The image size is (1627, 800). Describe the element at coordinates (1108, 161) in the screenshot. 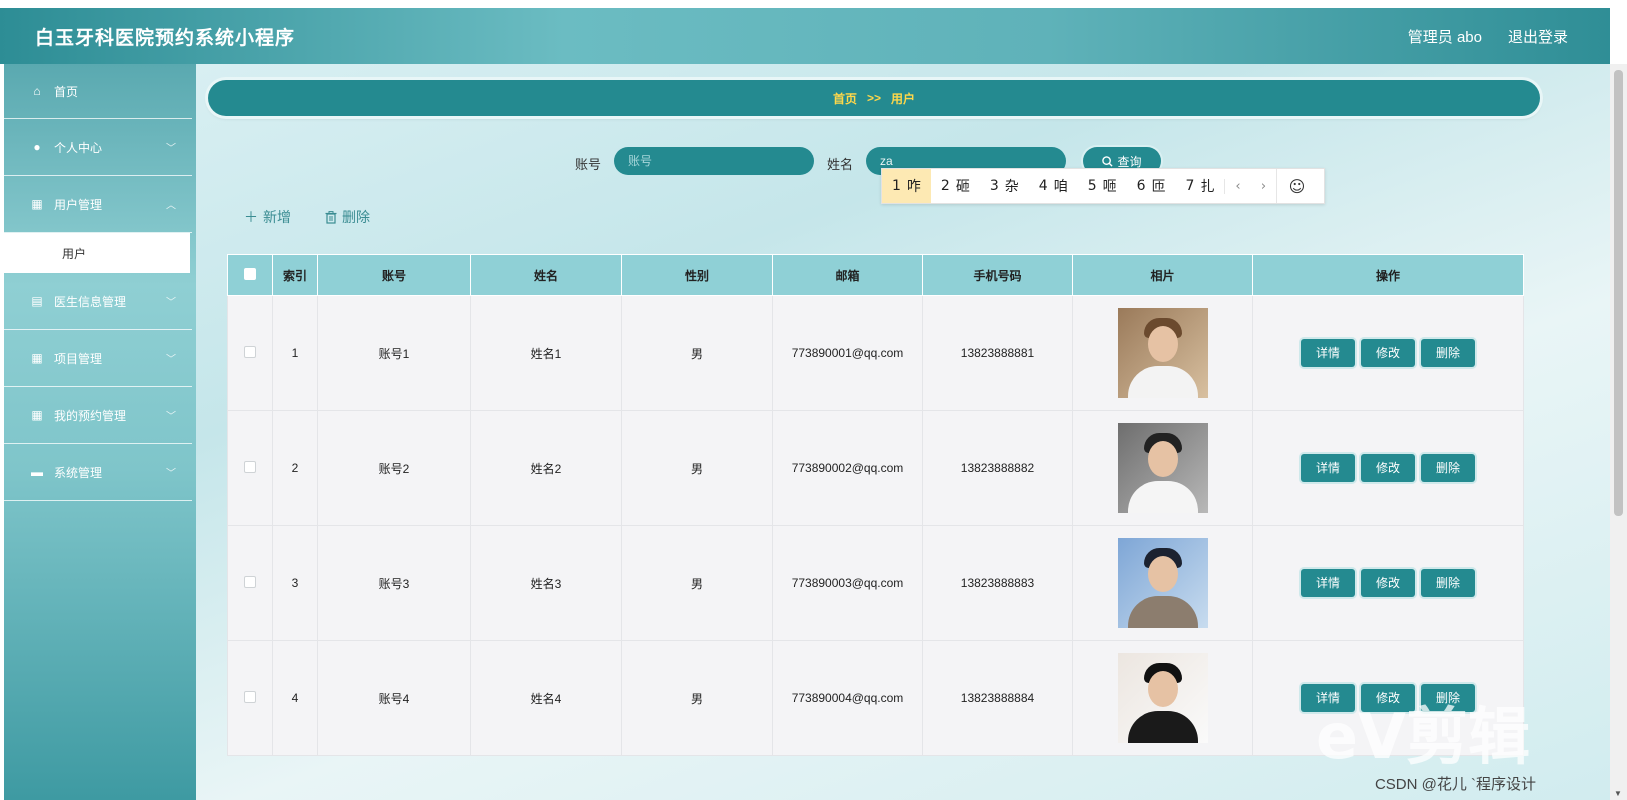

I see `search-icon` at that location.